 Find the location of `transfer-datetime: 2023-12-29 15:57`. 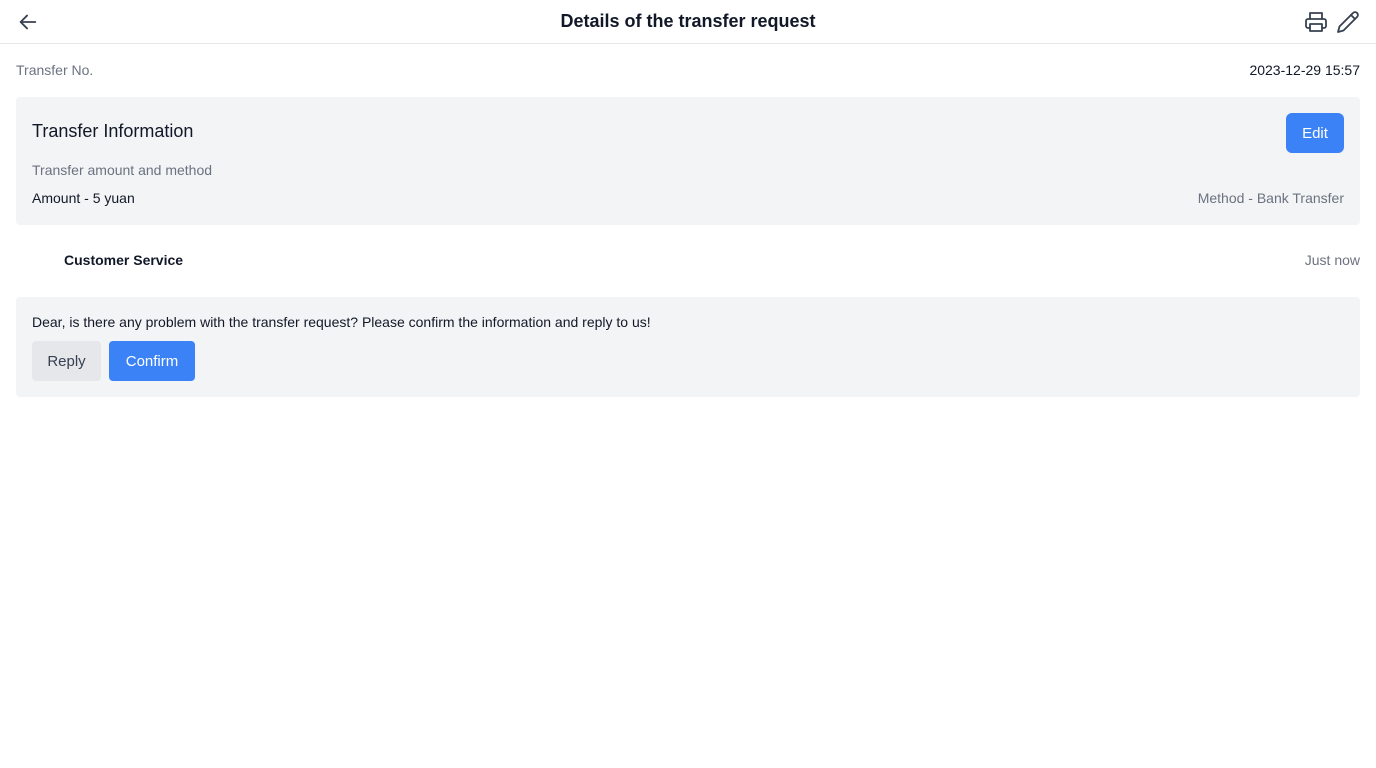

transfer-datetime: 2023-12-29 15:57 is located at coordinates (1304, 70).